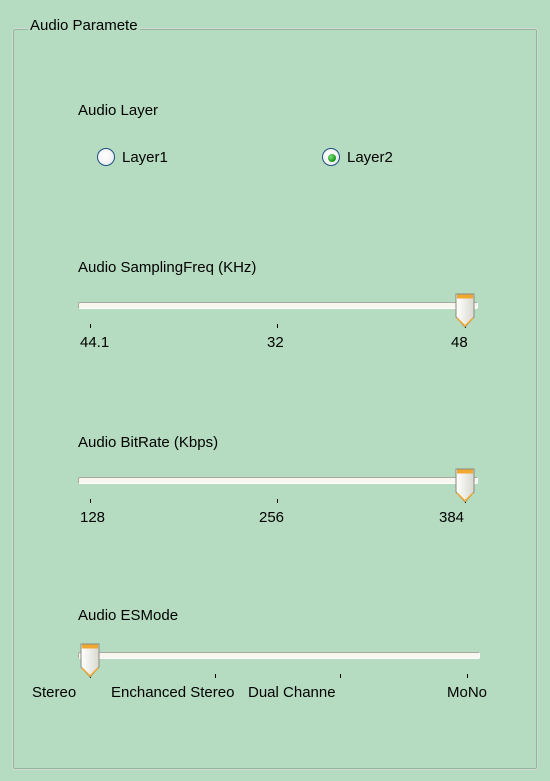  I want to click on radio-selected-dot, so click(332, 158).